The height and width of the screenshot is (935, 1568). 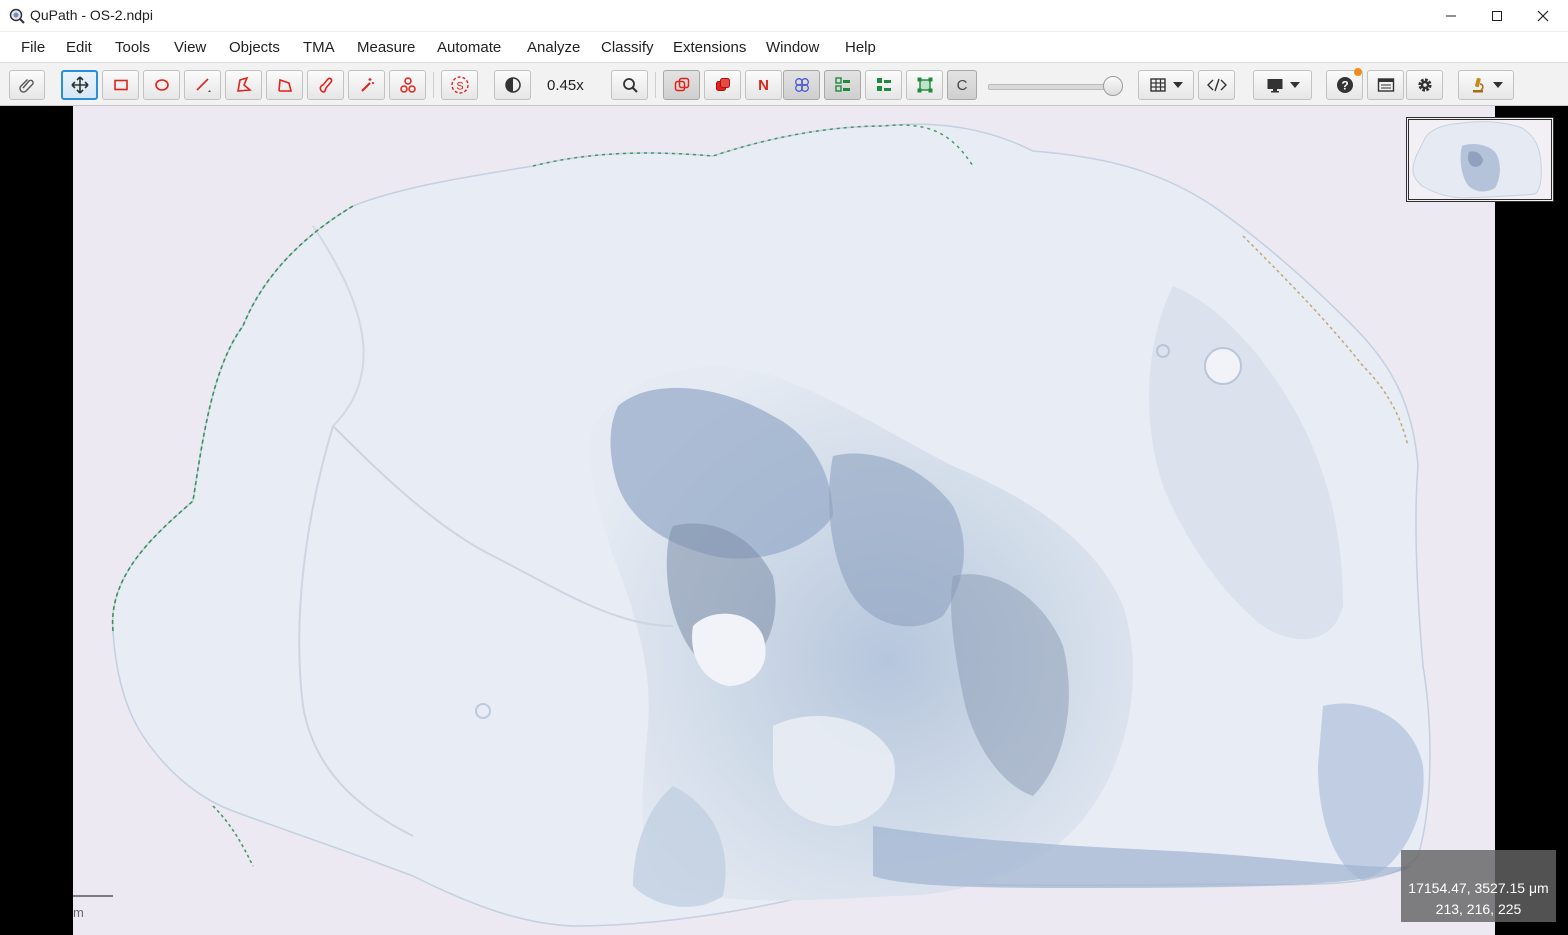 I want to click on notification-badge, so click(x=1358, y=72).